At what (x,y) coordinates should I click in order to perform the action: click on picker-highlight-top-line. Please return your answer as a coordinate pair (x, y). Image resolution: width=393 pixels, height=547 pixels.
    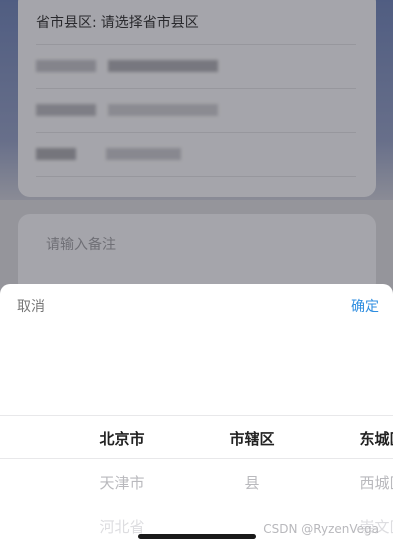
    Looking at the image, I should click on (196, 415).